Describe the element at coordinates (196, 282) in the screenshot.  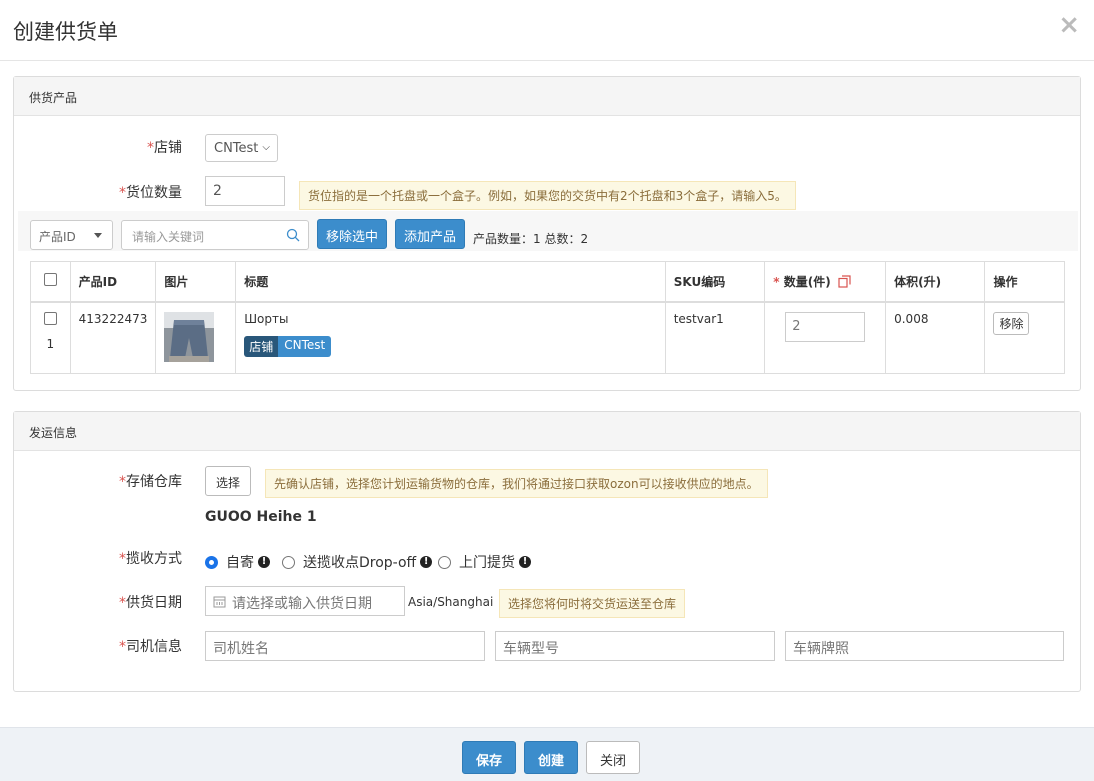
I see `col-image: 图片` at that location.